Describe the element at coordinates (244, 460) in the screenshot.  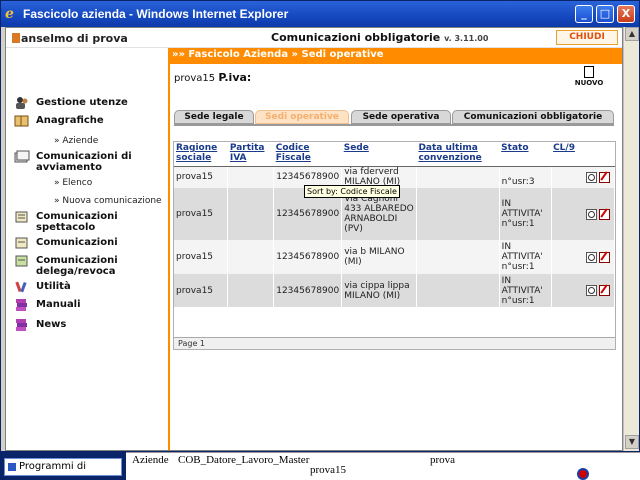
I see `background-cell: COB_Datore_Lavoro_Master` at that location.